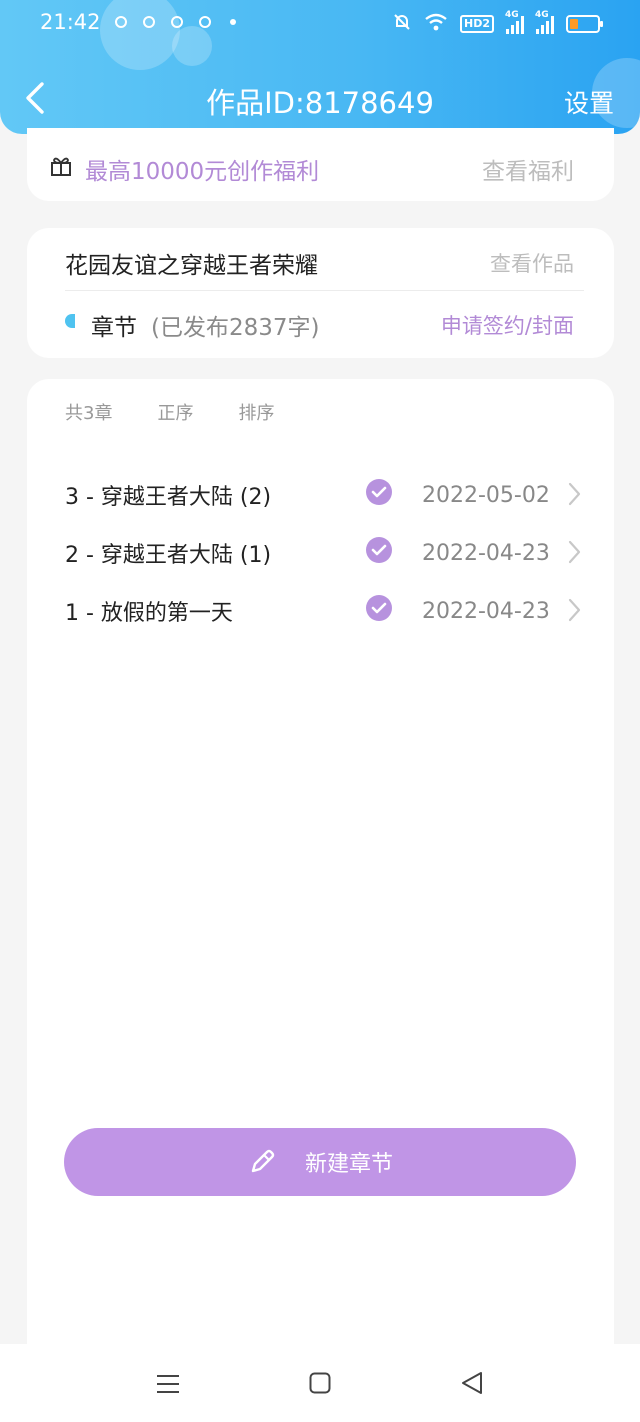  I want to click on chapter-title: 1 - 放假的第一天, so click(149, 613).